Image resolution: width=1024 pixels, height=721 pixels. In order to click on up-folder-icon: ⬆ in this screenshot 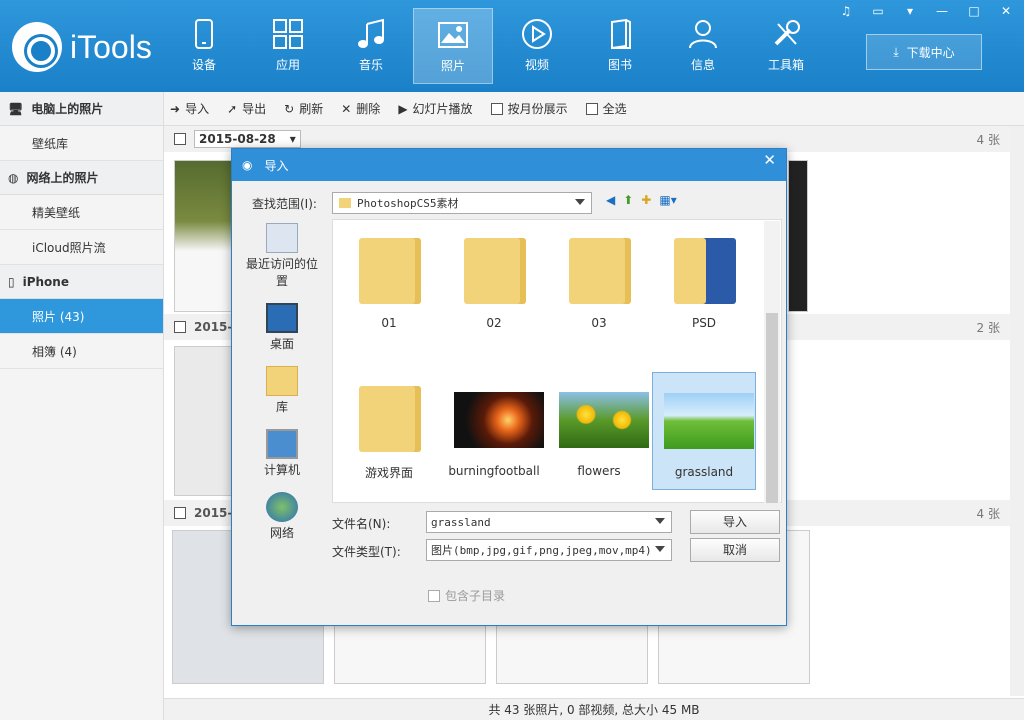, I will do `click(628, 200)`.